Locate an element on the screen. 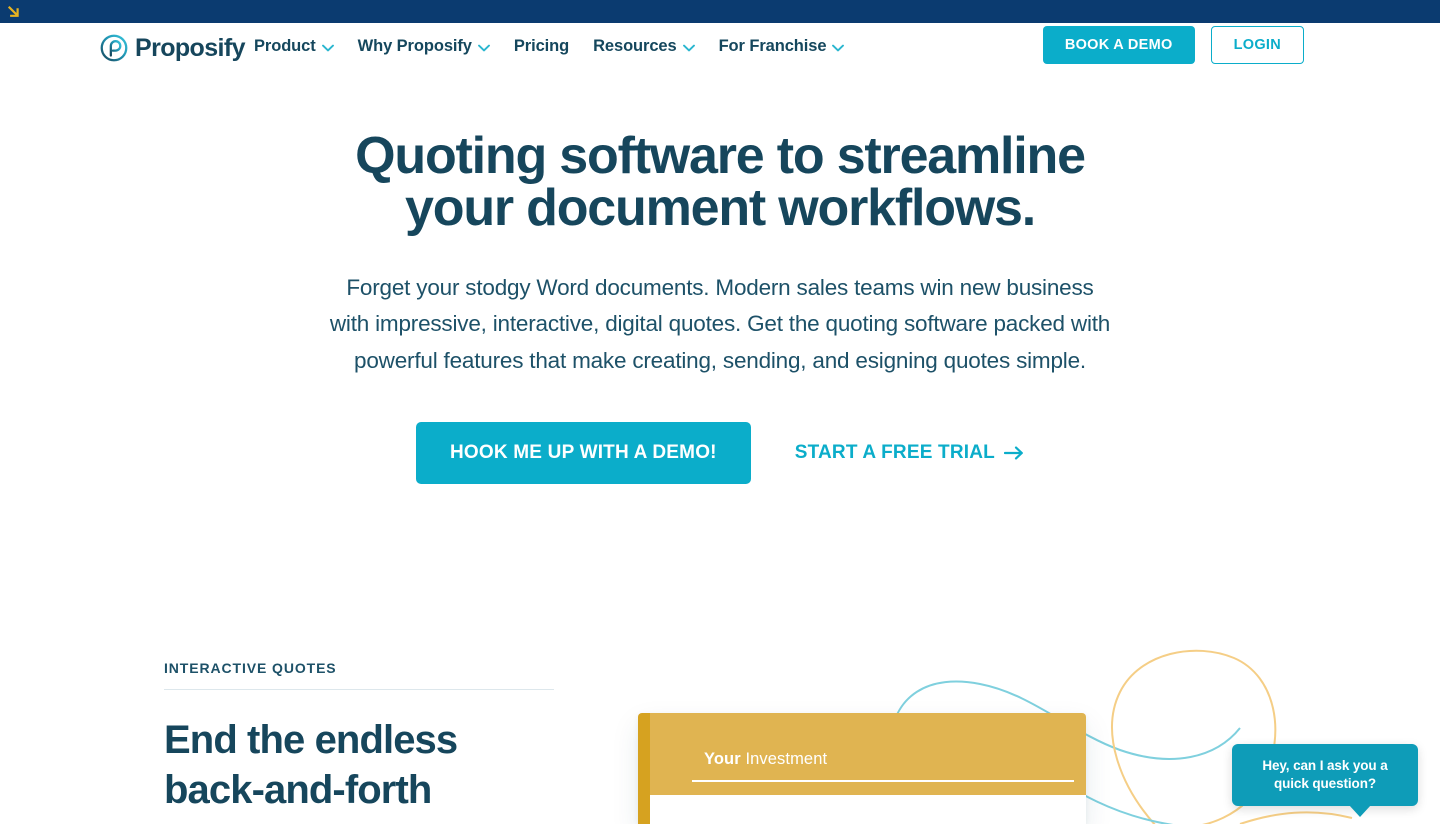  hero-title-line-2: your document workflows. is located at coordinates (720, 208).